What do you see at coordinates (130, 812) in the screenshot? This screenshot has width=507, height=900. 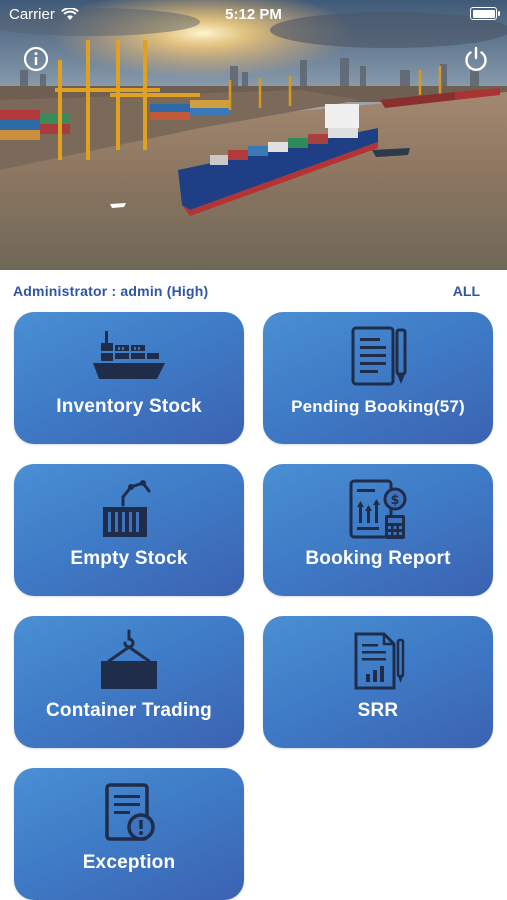 I see `document-warning-icon` at bounding box center [130, 812].